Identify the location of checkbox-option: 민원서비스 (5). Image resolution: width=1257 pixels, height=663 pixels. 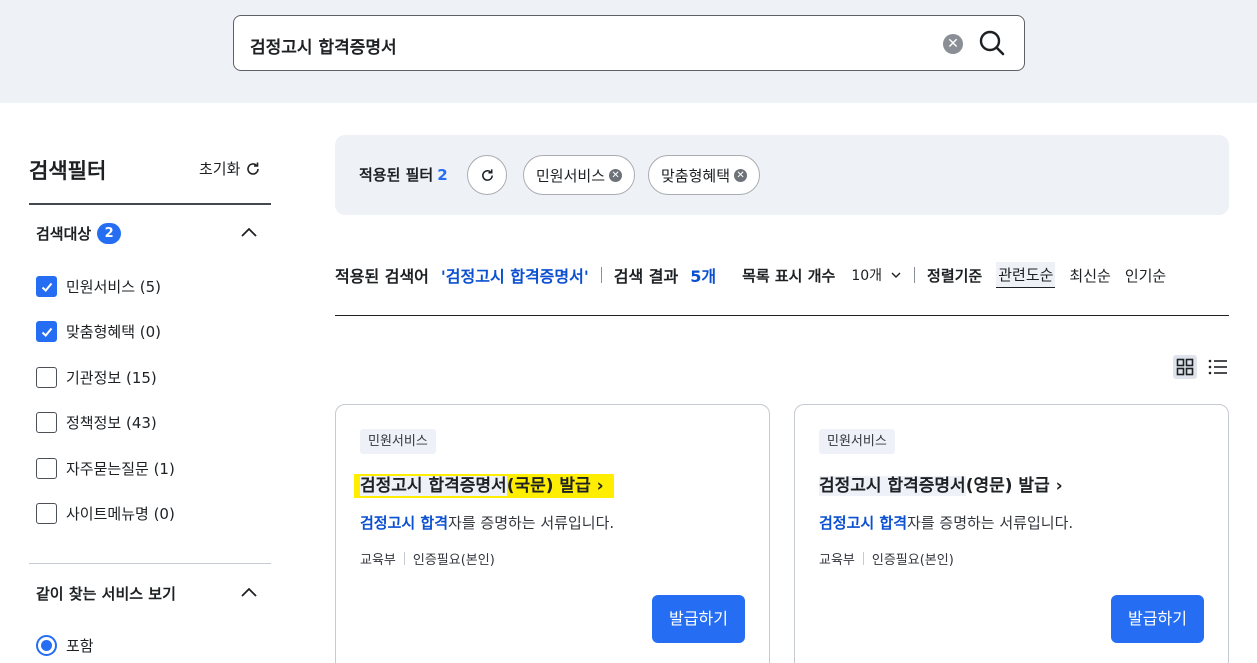
(98, 286).